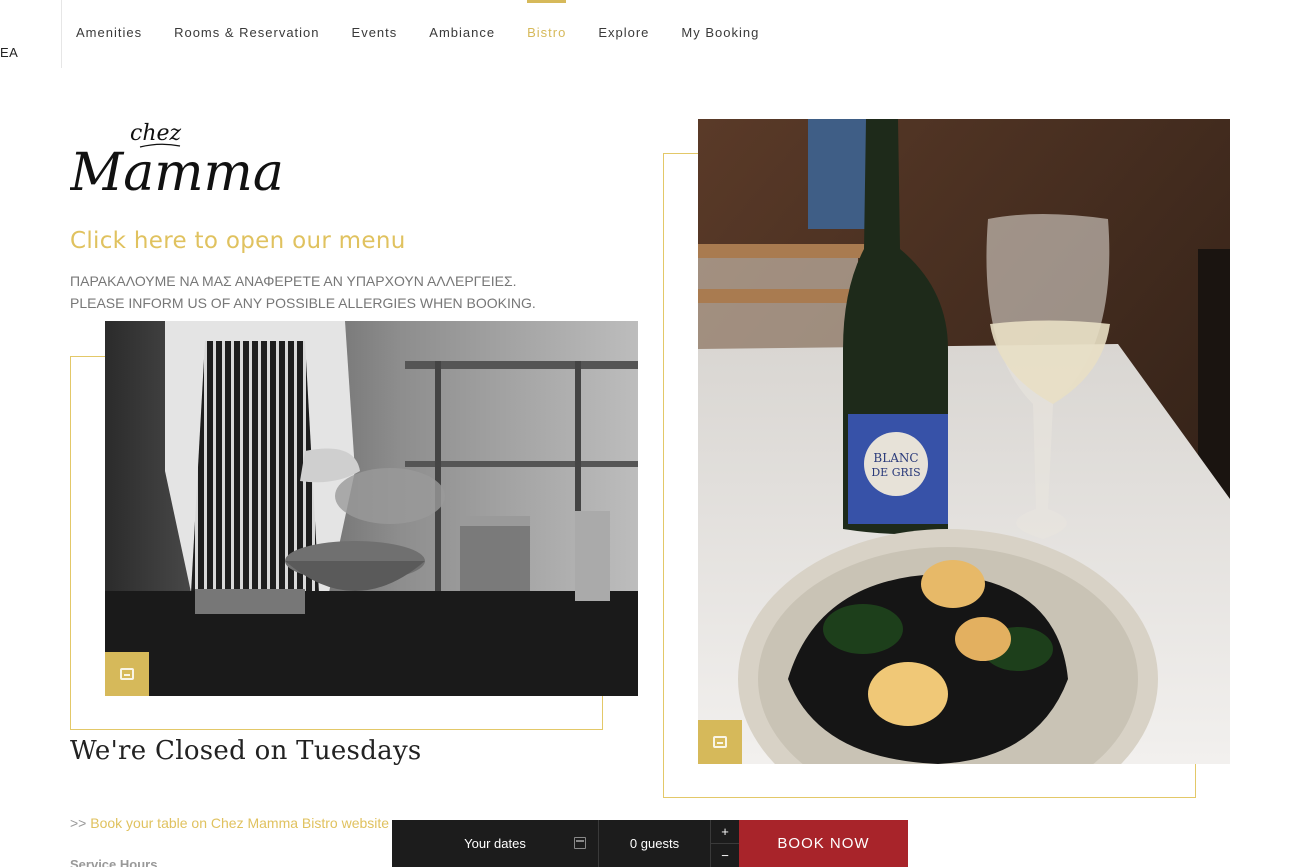 Image resolution: width=1300 pixels, height=867 pixels. What do you see at coordinates (720, 20) in the screenshot?
I see `nav-item-my-booking: My Booking` at bounding box center [720, 20].